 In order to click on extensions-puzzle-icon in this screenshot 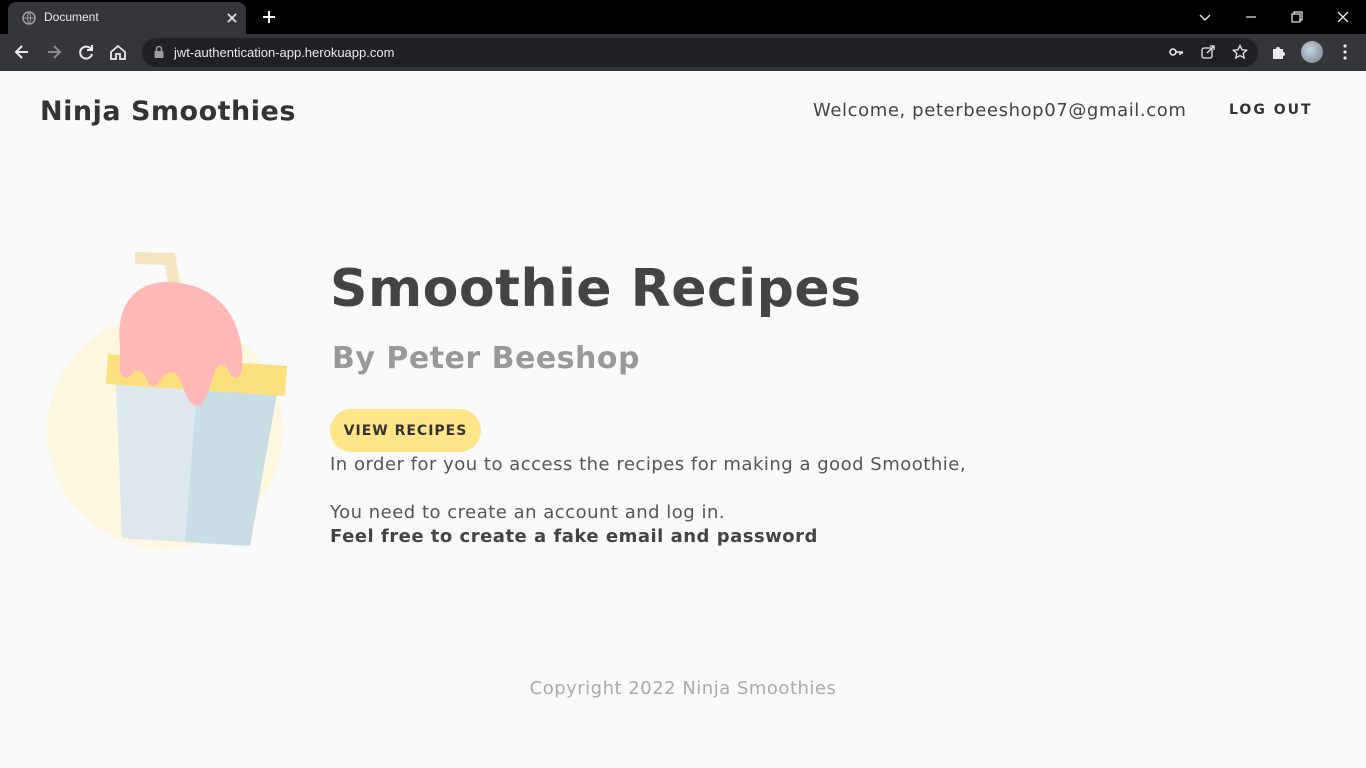, I will do `click(1279, 52)`.